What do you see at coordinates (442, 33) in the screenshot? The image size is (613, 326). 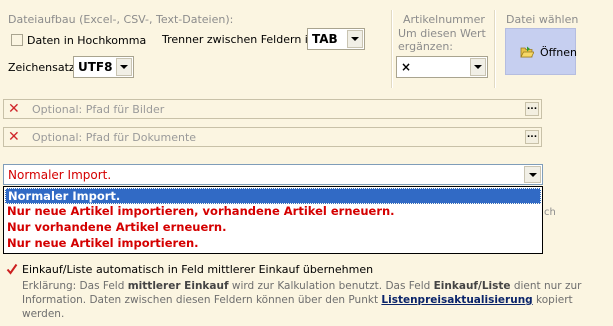 I see `article-number-sublabel: Um diesen Wert` at bounding box center [442, 33].